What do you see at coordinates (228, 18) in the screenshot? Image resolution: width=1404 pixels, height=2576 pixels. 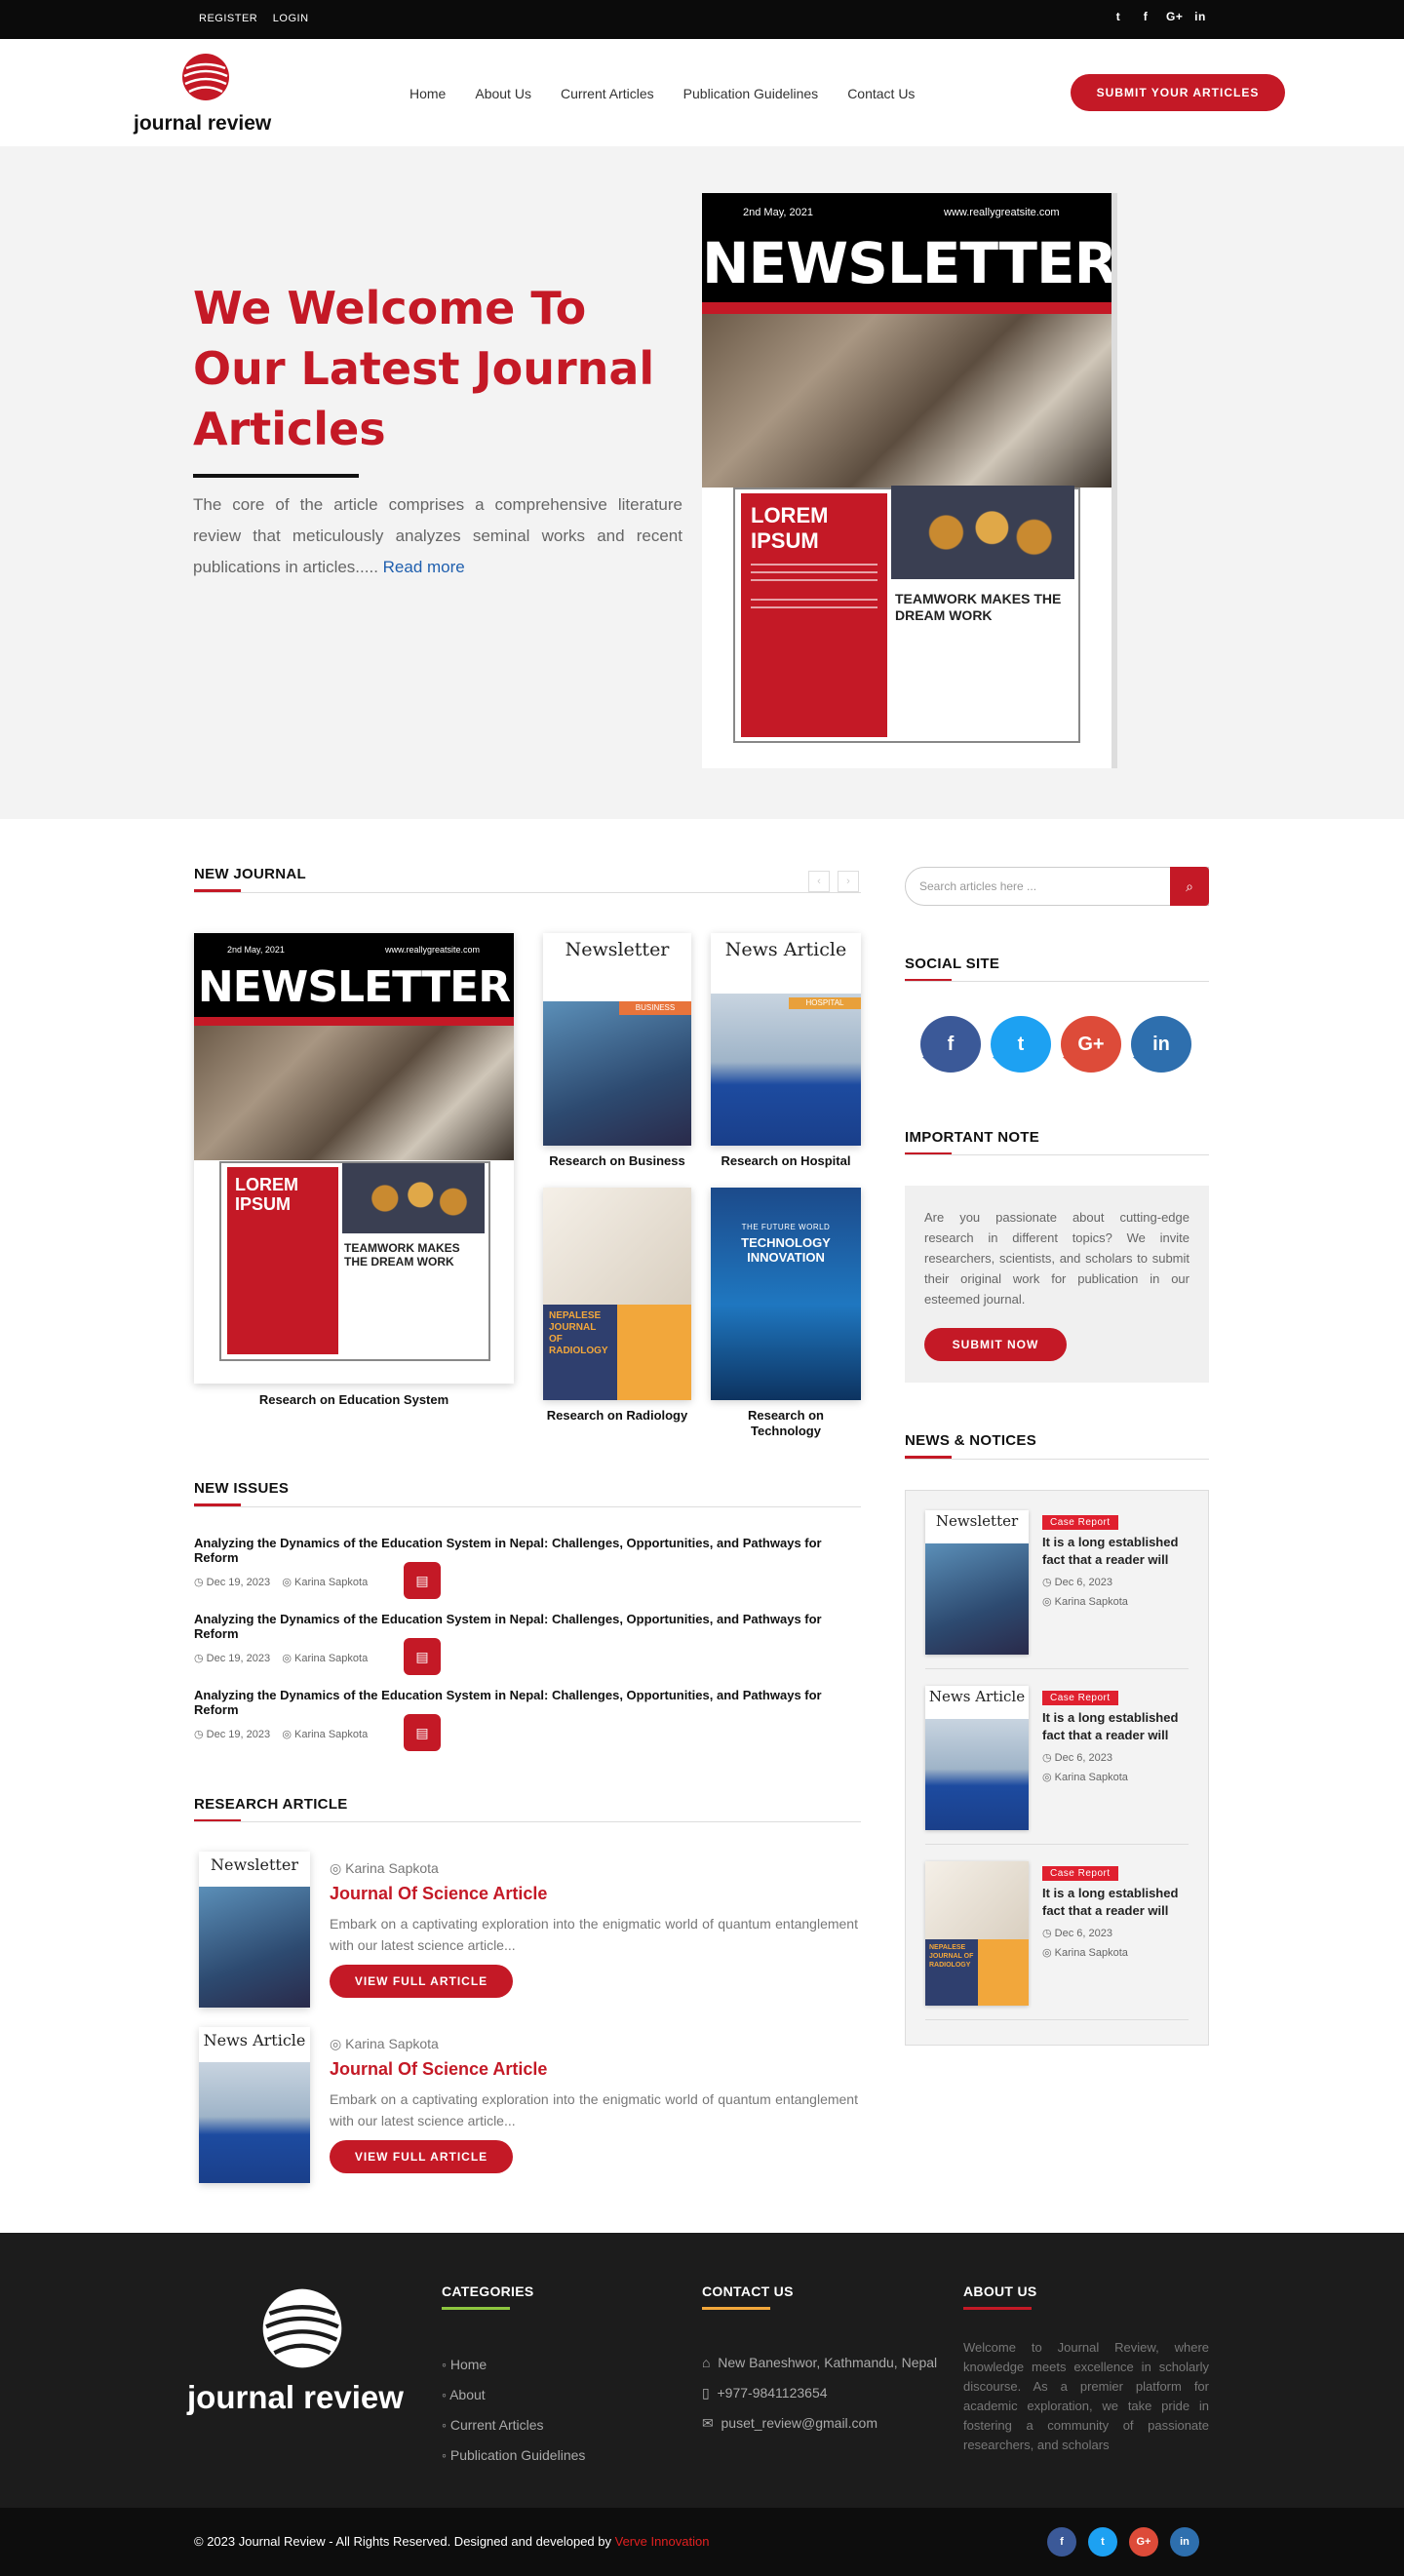 I see `register-link: REGISTER` at bounding box center [228, 18].